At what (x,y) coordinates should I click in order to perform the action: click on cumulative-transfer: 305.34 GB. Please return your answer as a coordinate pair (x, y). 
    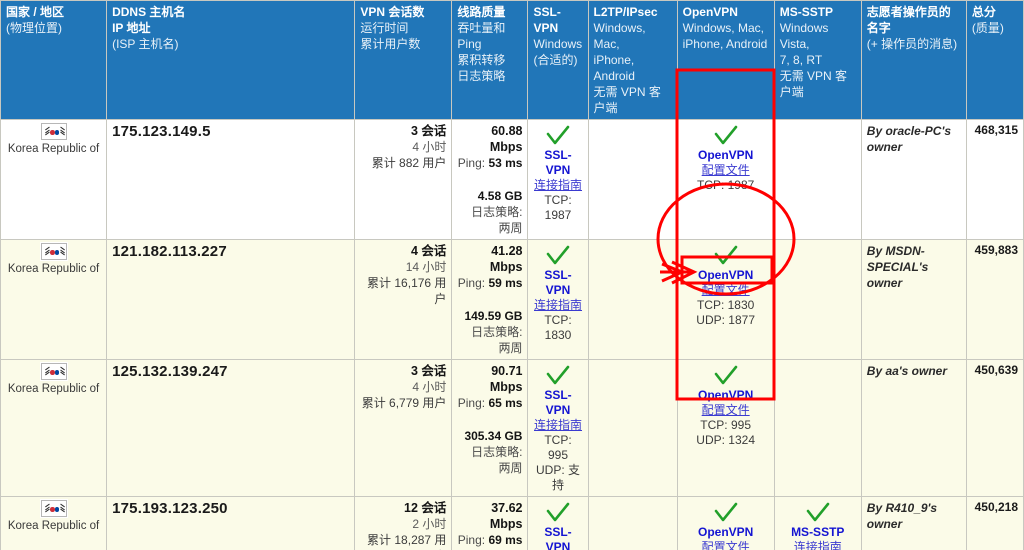
    Looking at the image, I should click on (493, 436).